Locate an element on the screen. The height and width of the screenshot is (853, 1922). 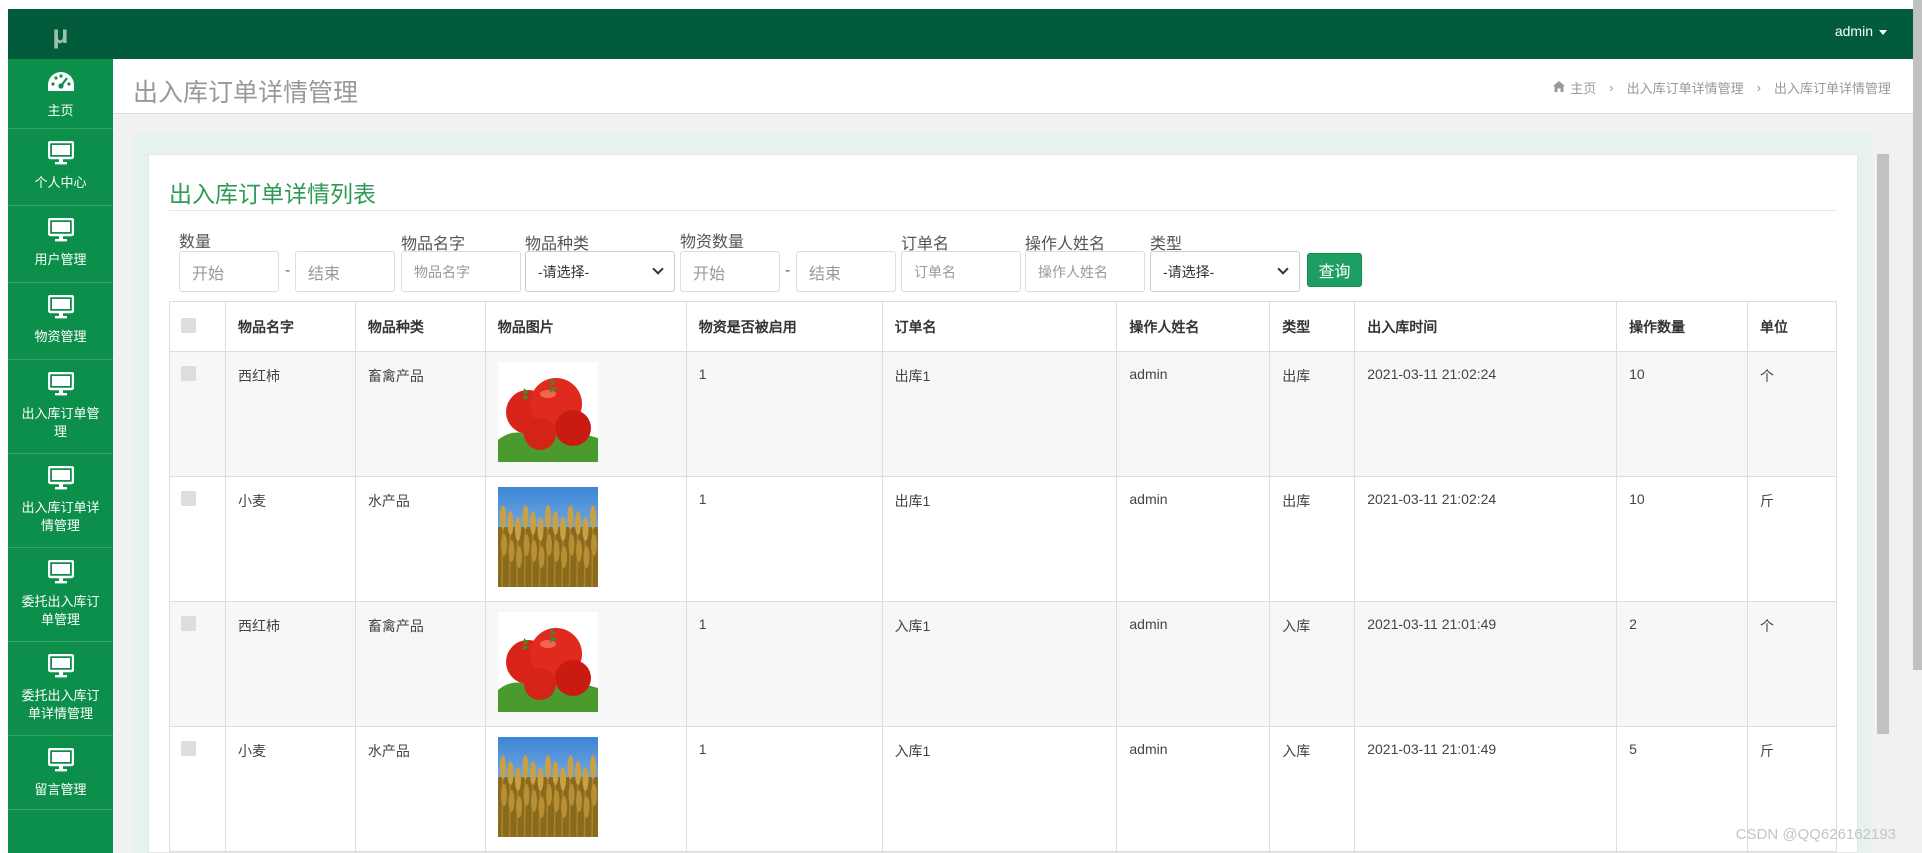
watermark: CSDN @QQ626162193 is located at coordinates (1815, 834).